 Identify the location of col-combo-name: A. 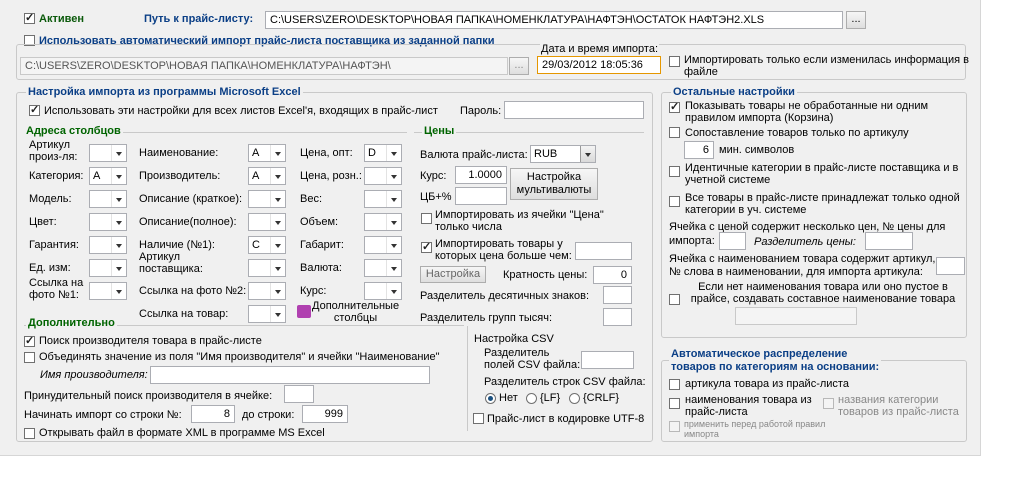
(267, 153).